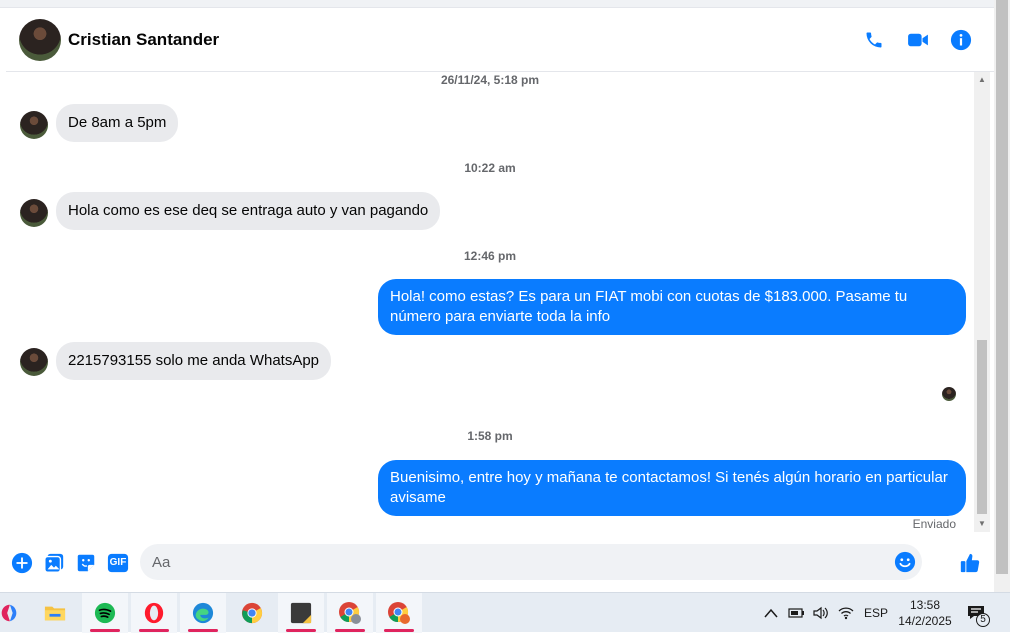  I want to click on gif-label: GIF, so click(118, 562).